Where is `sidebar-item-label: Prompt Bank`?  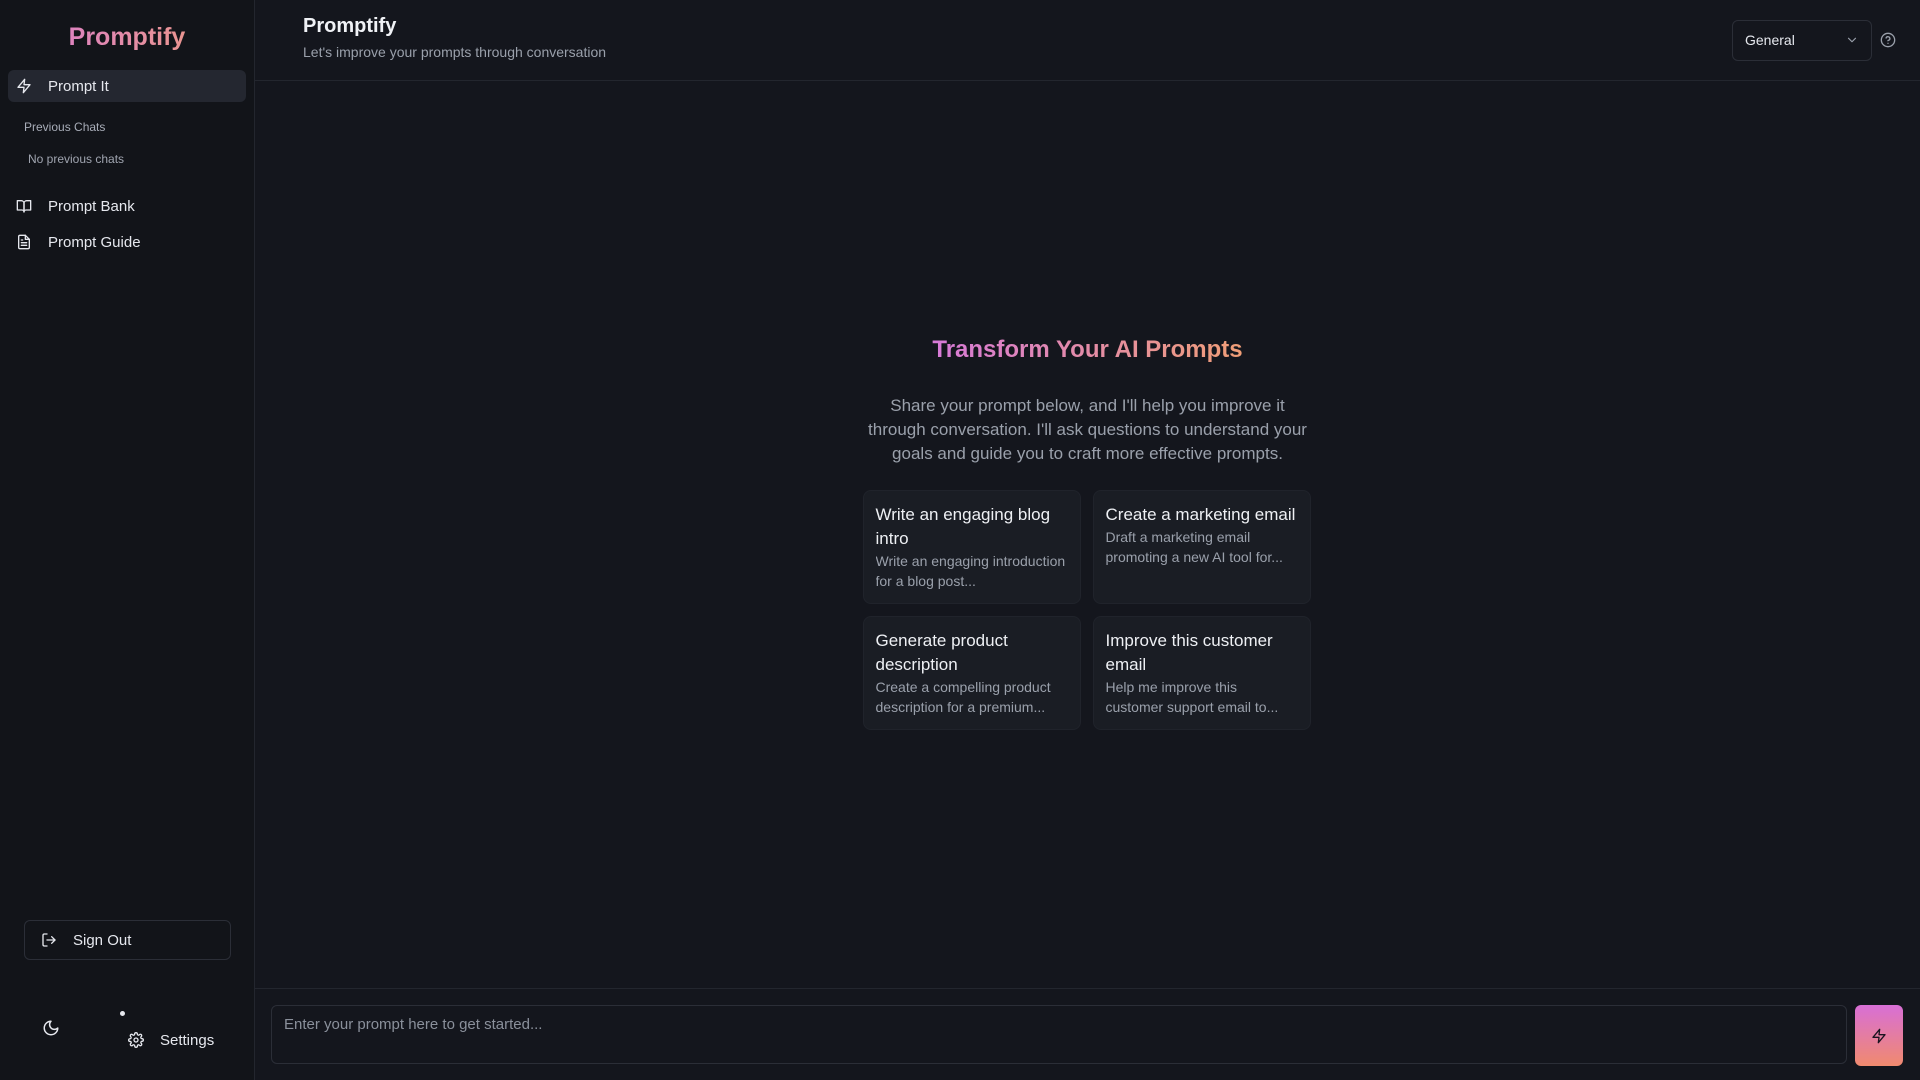
sidebar-item-label: Prompt Bank is located at coordinates (91, 206).